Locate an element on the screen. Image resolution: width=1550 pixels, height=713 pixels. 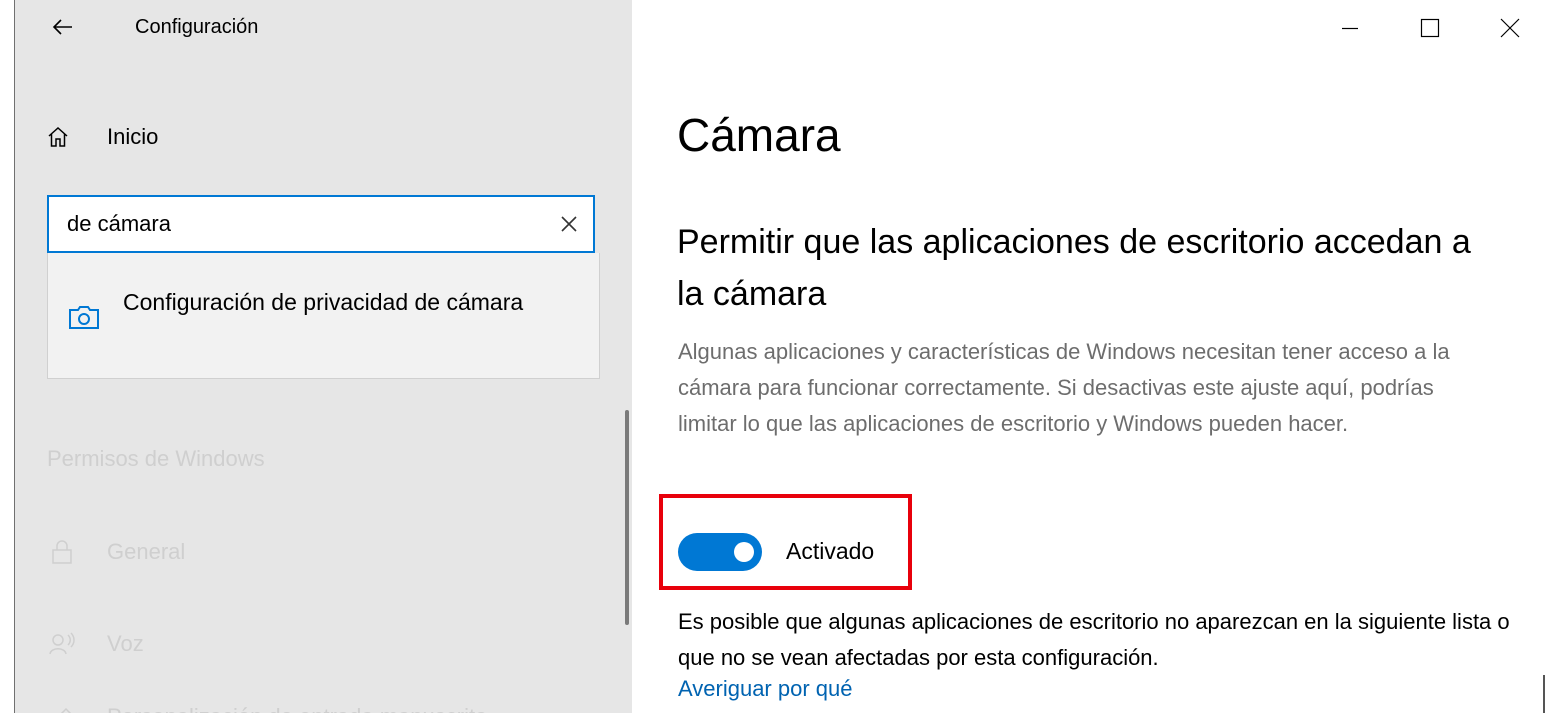
learn-why-link: Averiguar por qué is located at coordinates (765, 689).